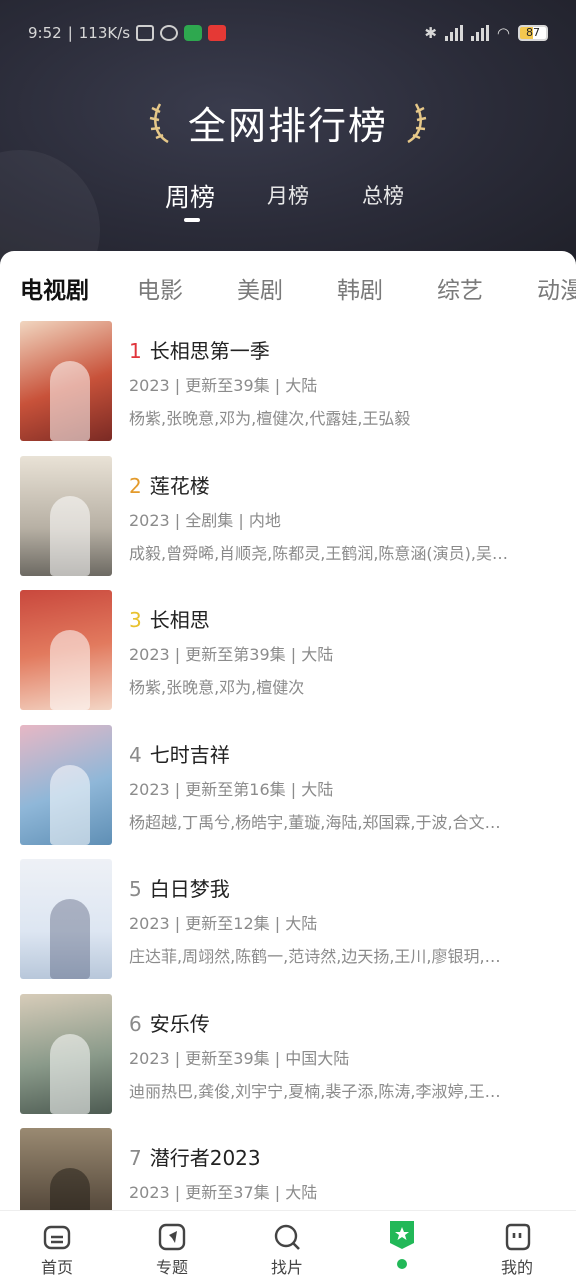  Describe the element at coordinates (287, 1237) in the screenshot. I see `search-icon` at that location.